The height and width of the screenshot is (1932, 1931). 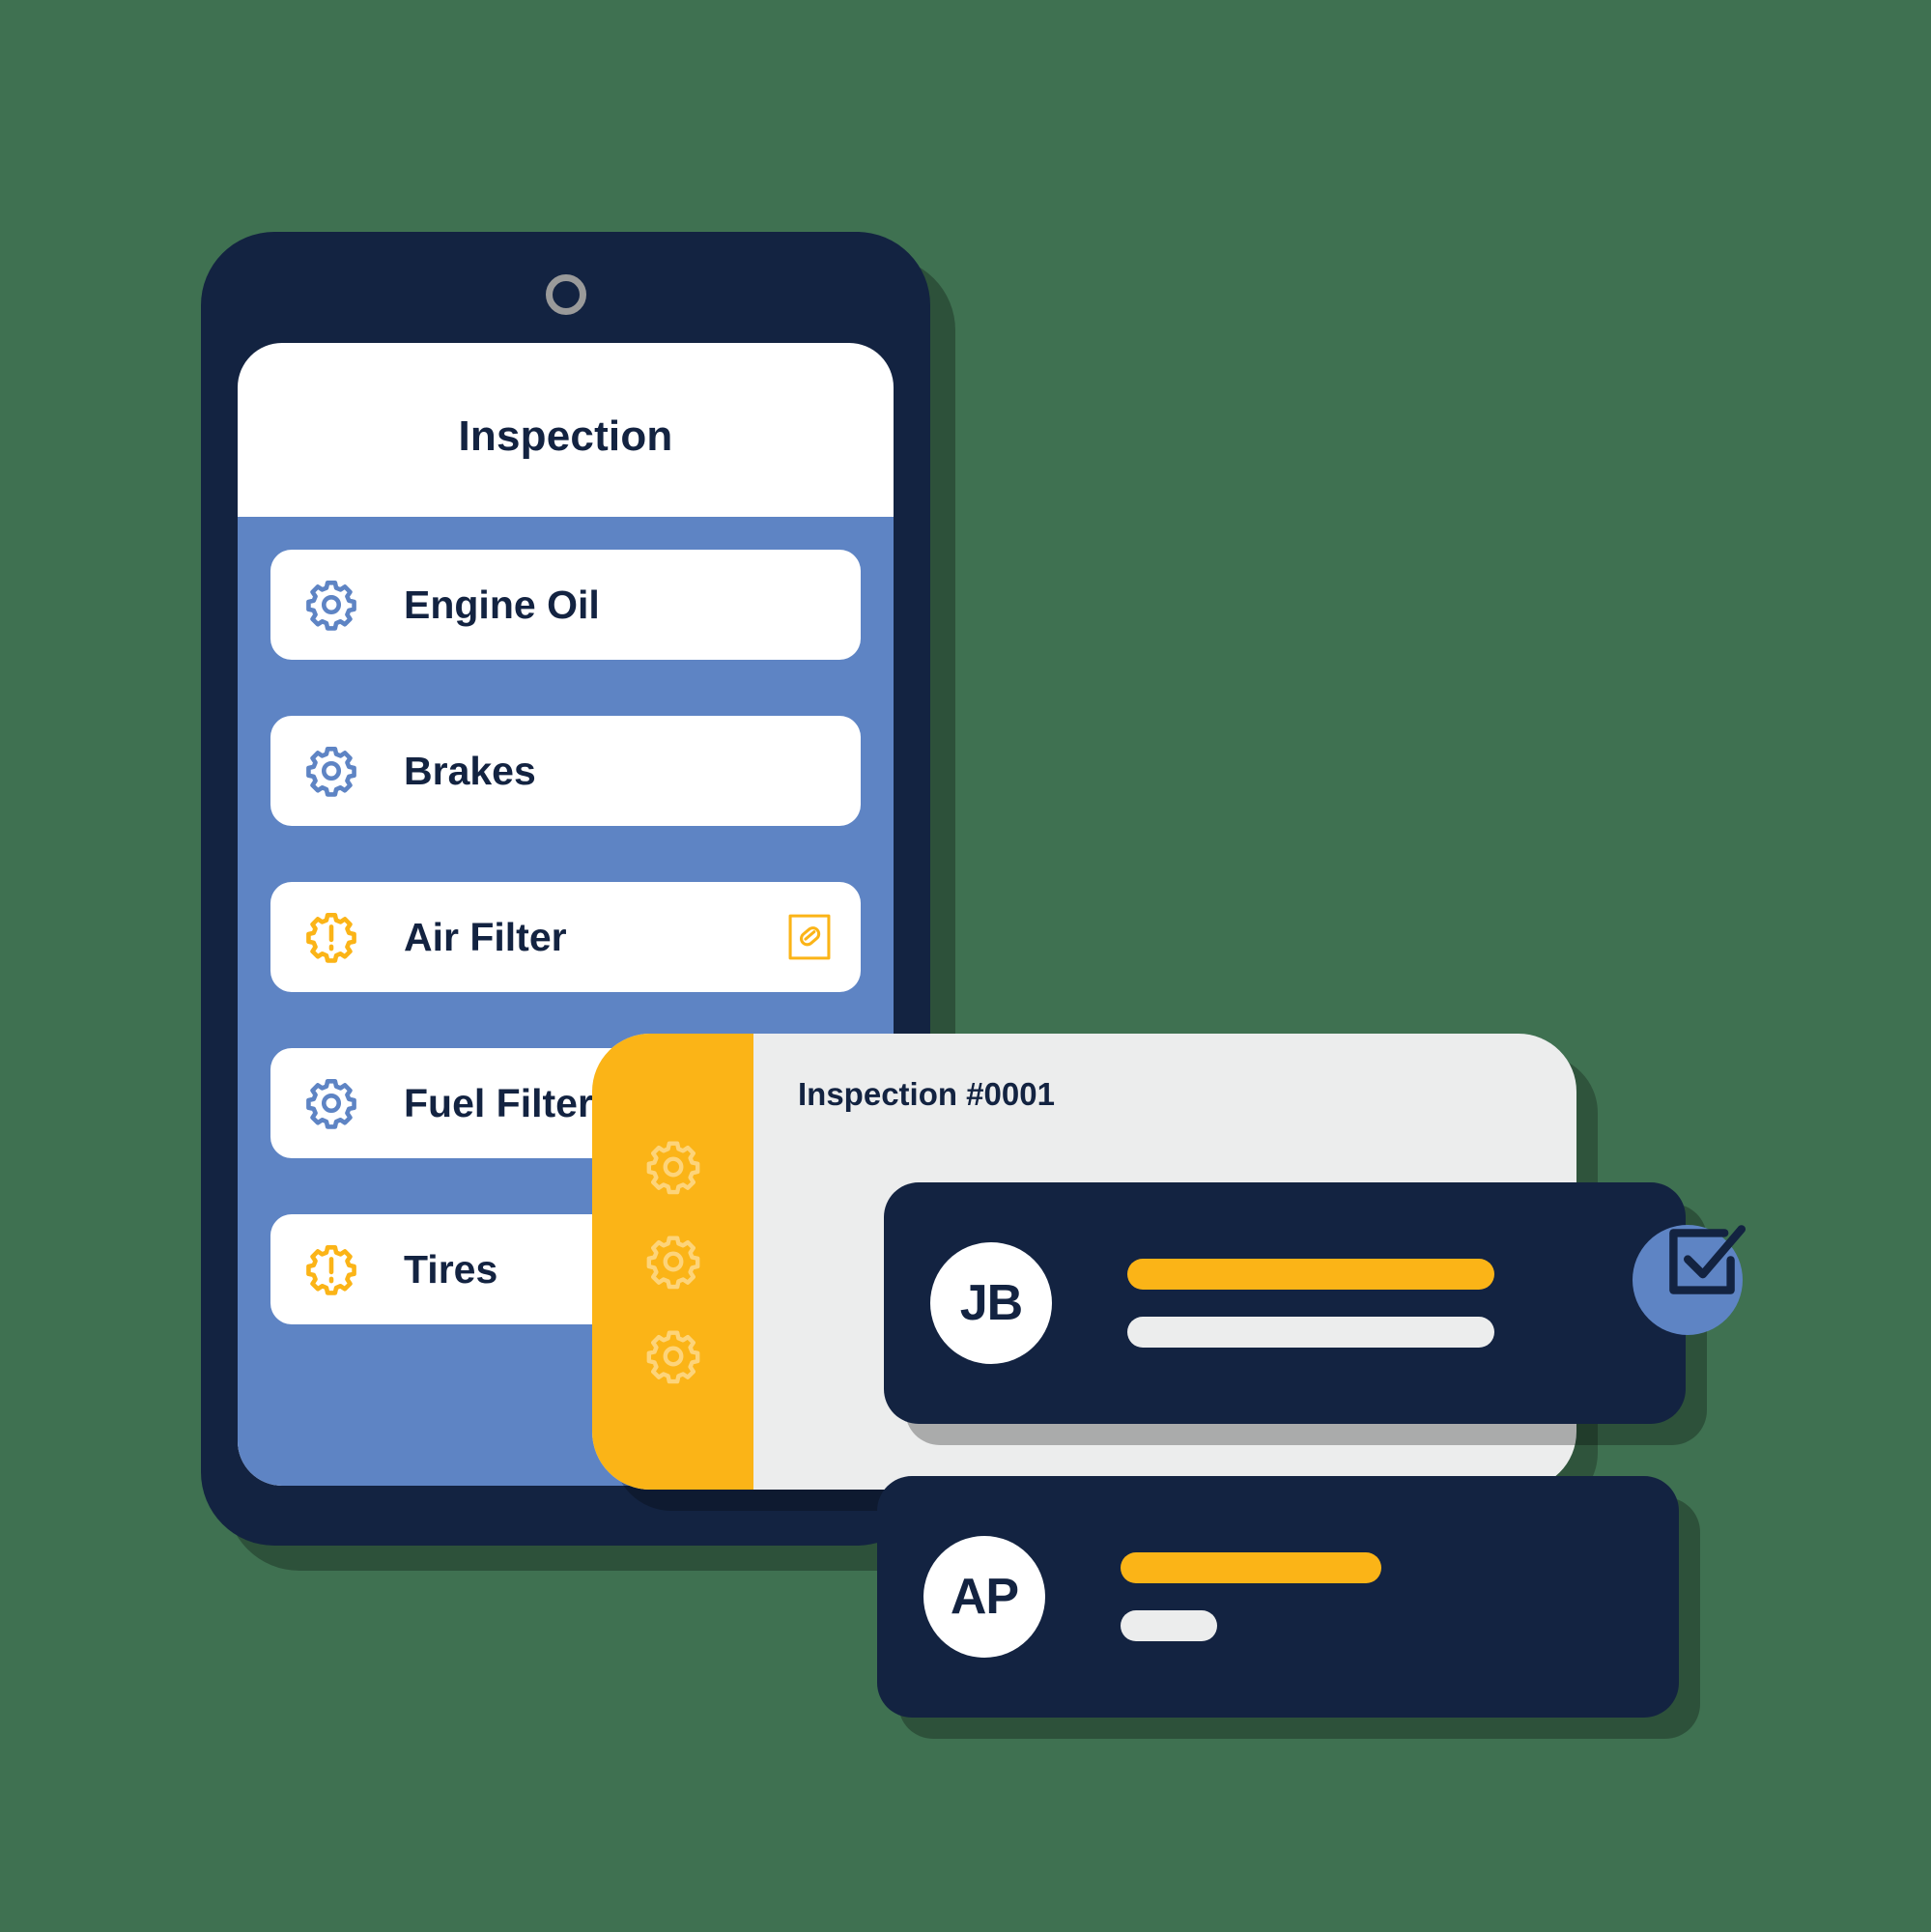 I want to click on paperclip-icon, so click(x=809, y=937).